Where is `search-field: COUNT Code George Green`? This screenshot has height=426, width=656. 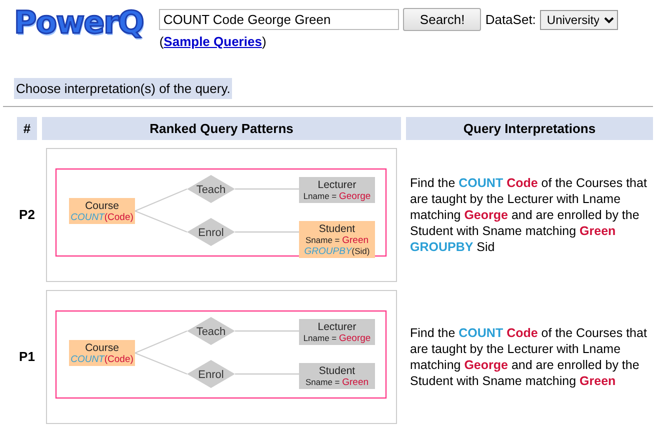 search-field: COUNT Code George Green is located at coordinates (279, 19).